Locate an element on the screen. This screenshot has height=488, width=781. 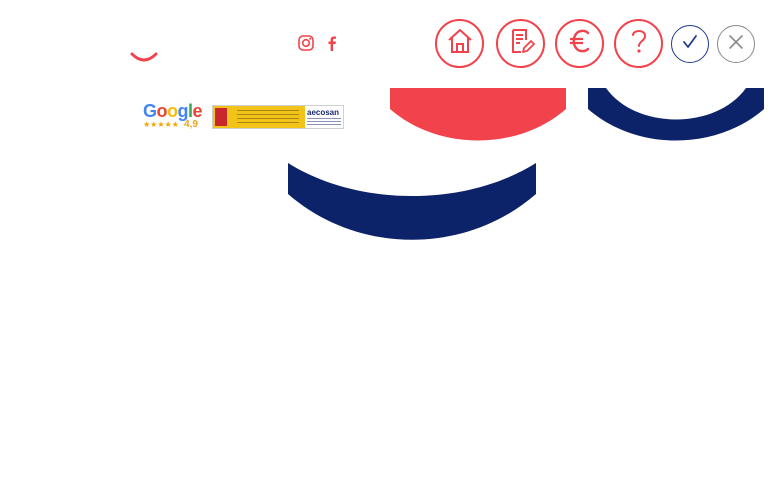
pricing-button is located at coordinates (579, 43).